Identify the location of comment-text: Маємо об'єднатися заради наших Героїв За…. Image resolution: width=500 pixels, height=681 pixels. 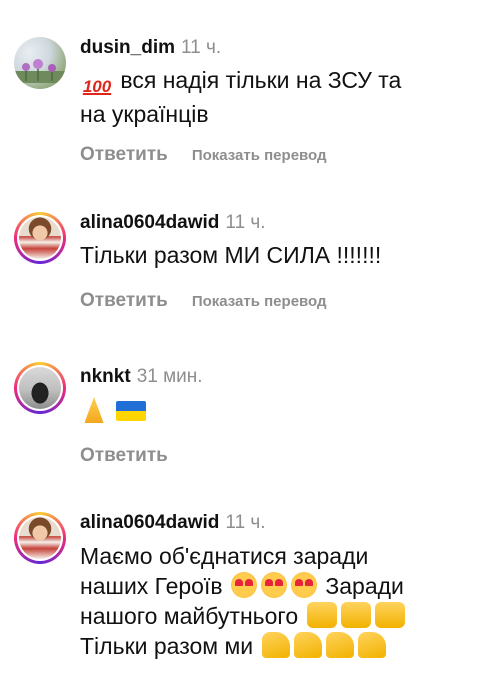
(280, 601).